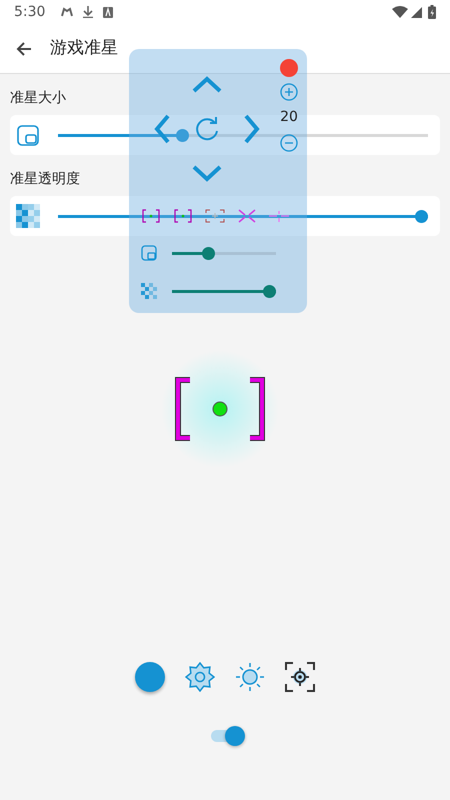 The image size is (450, 800). What do you see at coordinates (45, 179) in the screenshot?
I see `setting-label: 准星透明度` at bounding box center [45, 179].